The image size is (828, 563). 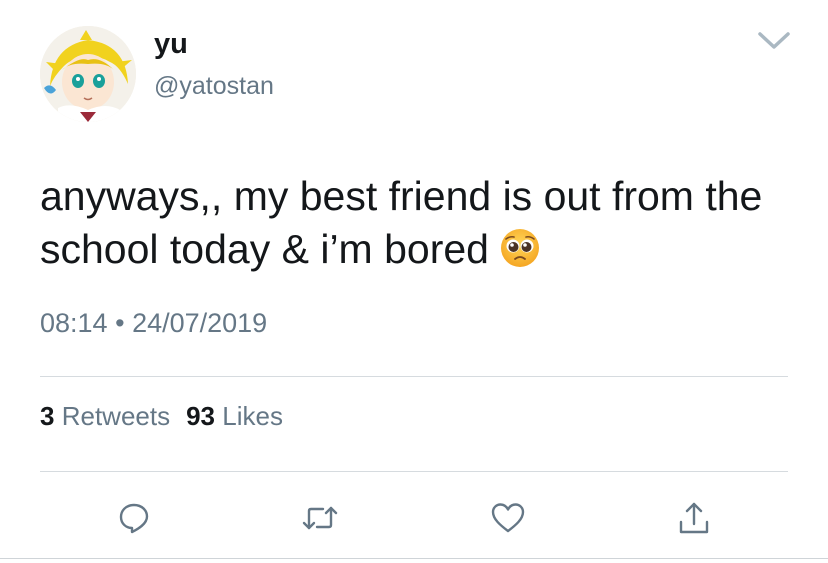 I want to click on share-icon, so click(x=694, y=518).